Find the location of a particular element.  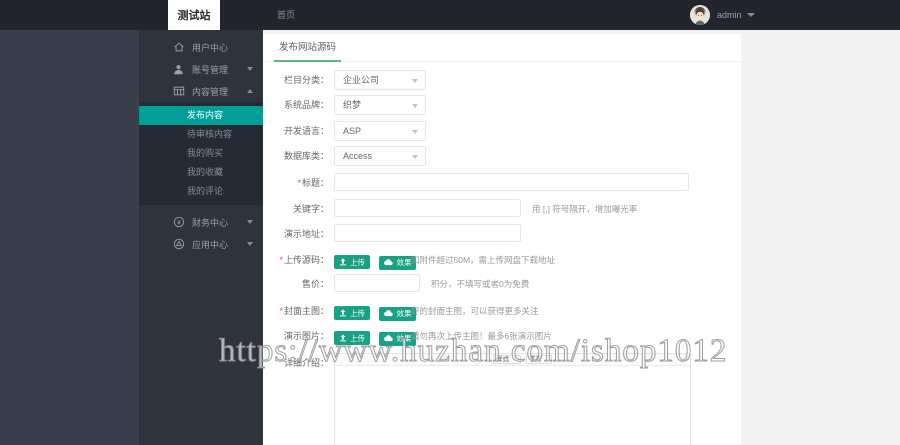

detail-label: 详细介绍： is located at coordinates (306, 363).